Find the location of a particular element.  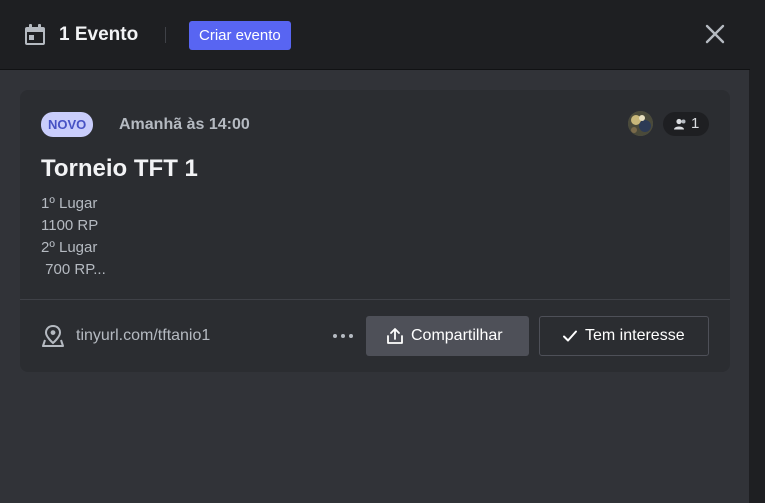

description-line: 2º Lugar is located at coordinates (69, 247).